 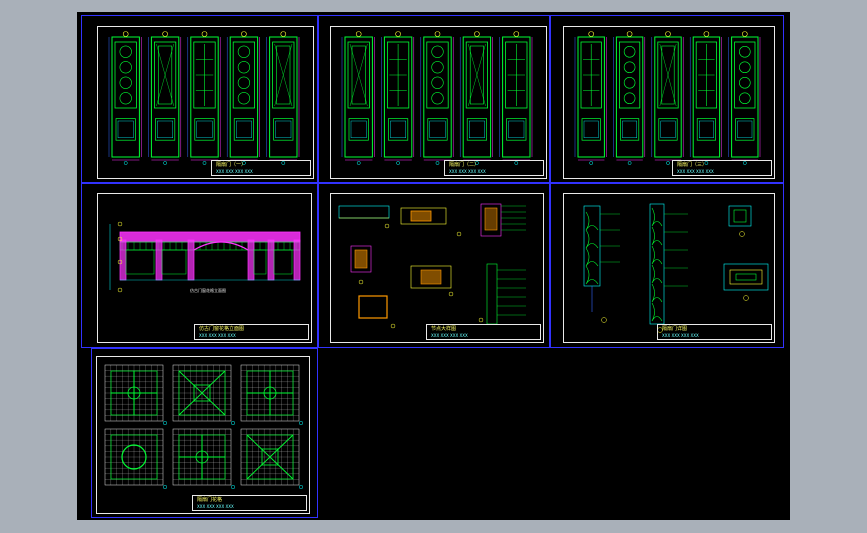 I want to click on door-elevations-drawing, so click(x=204, y=98).